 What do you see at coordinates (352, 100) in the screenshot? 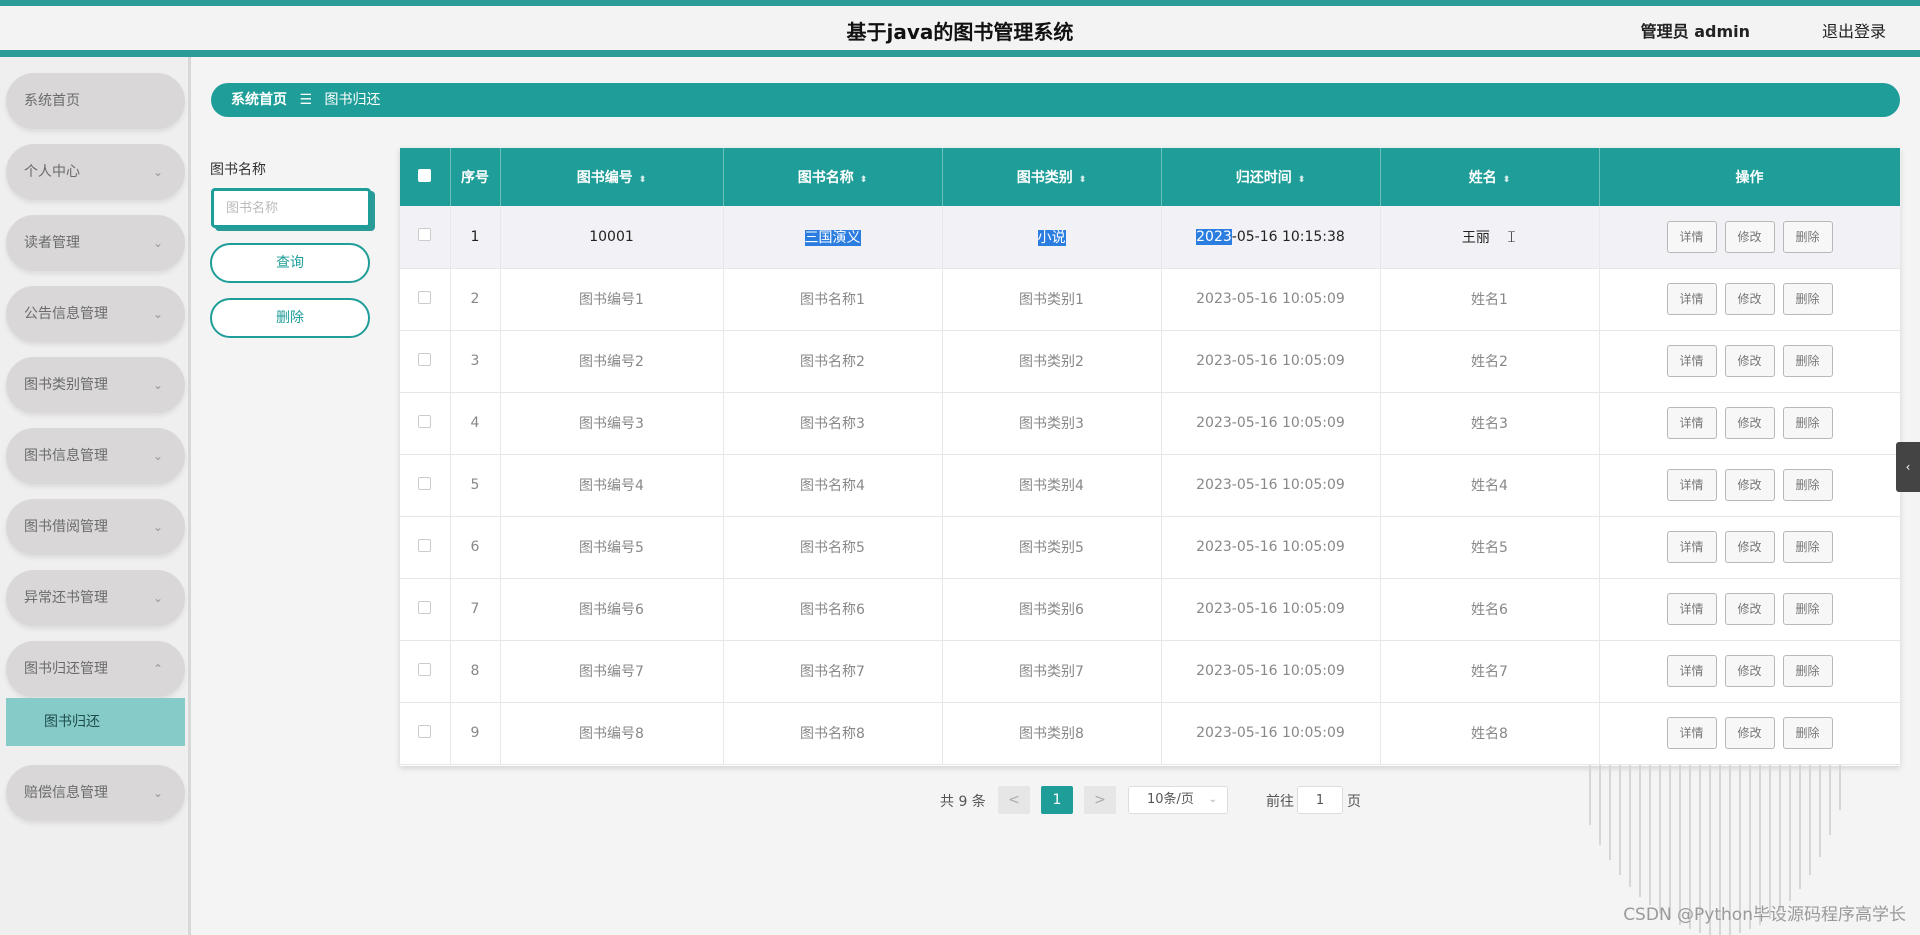
I see `breadcrumb-current: 图书归还` at bounding box center [352, 100].